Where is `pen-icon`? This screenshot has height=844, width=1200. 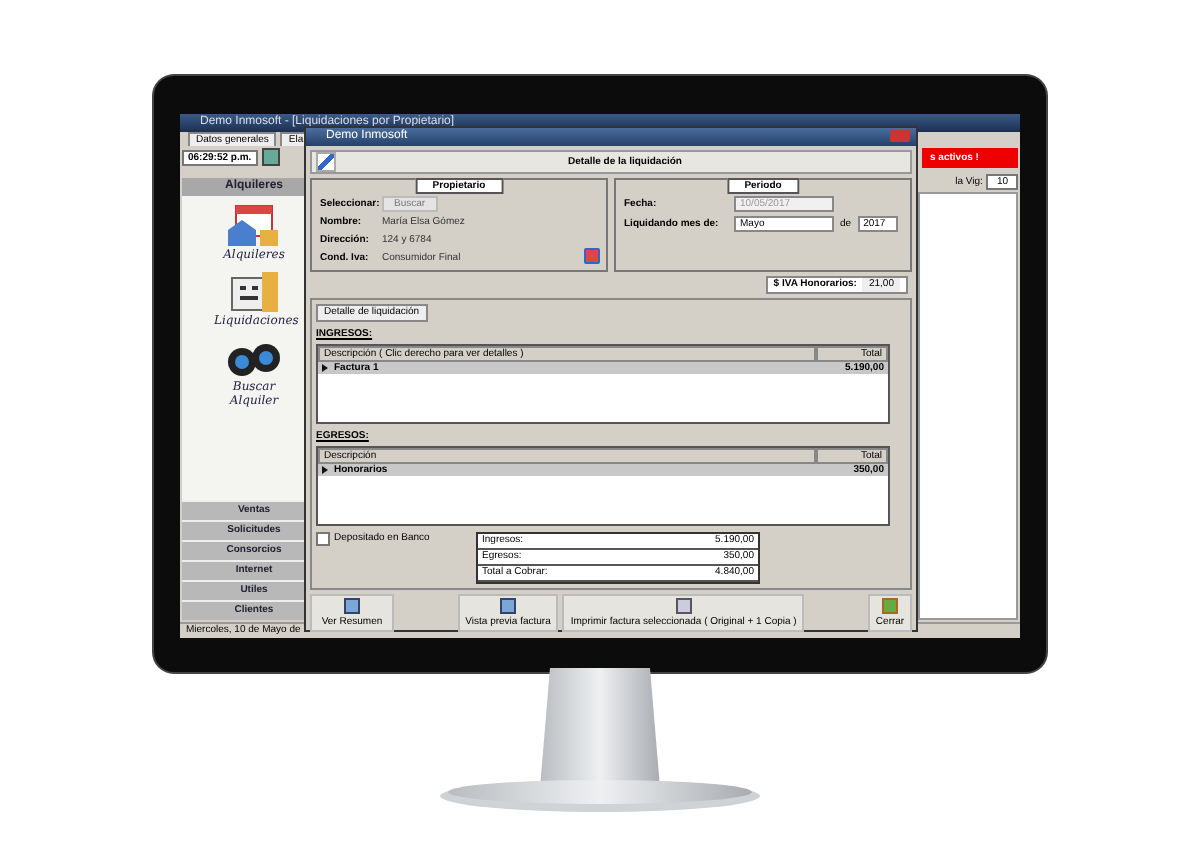
pen-icon is located at coordinates (326, 162).